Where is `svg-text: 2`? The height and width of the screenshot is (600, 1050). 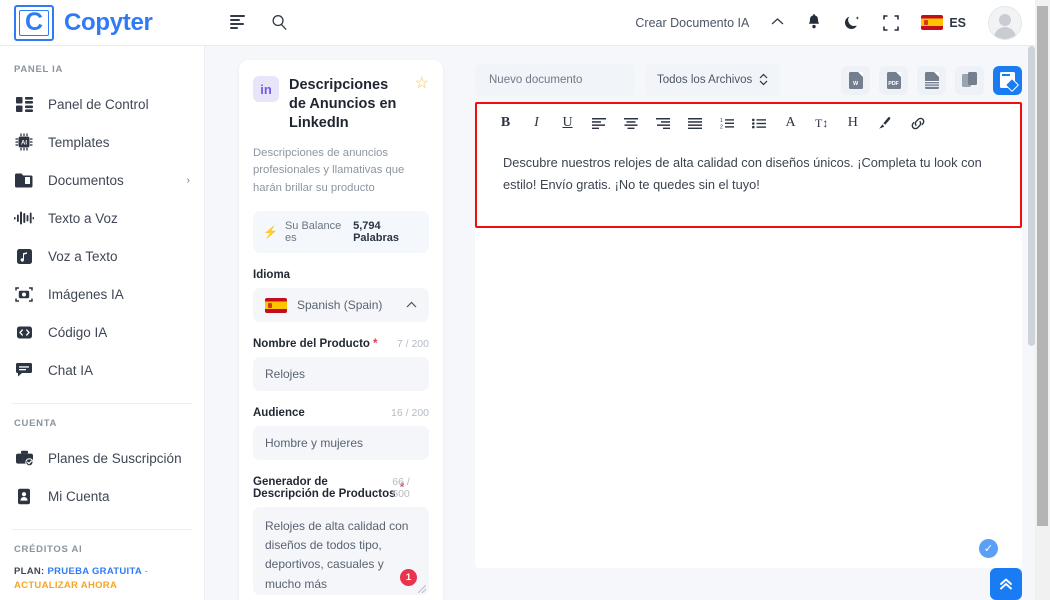 svg-text: 2 is located at coordinates (721, 126).